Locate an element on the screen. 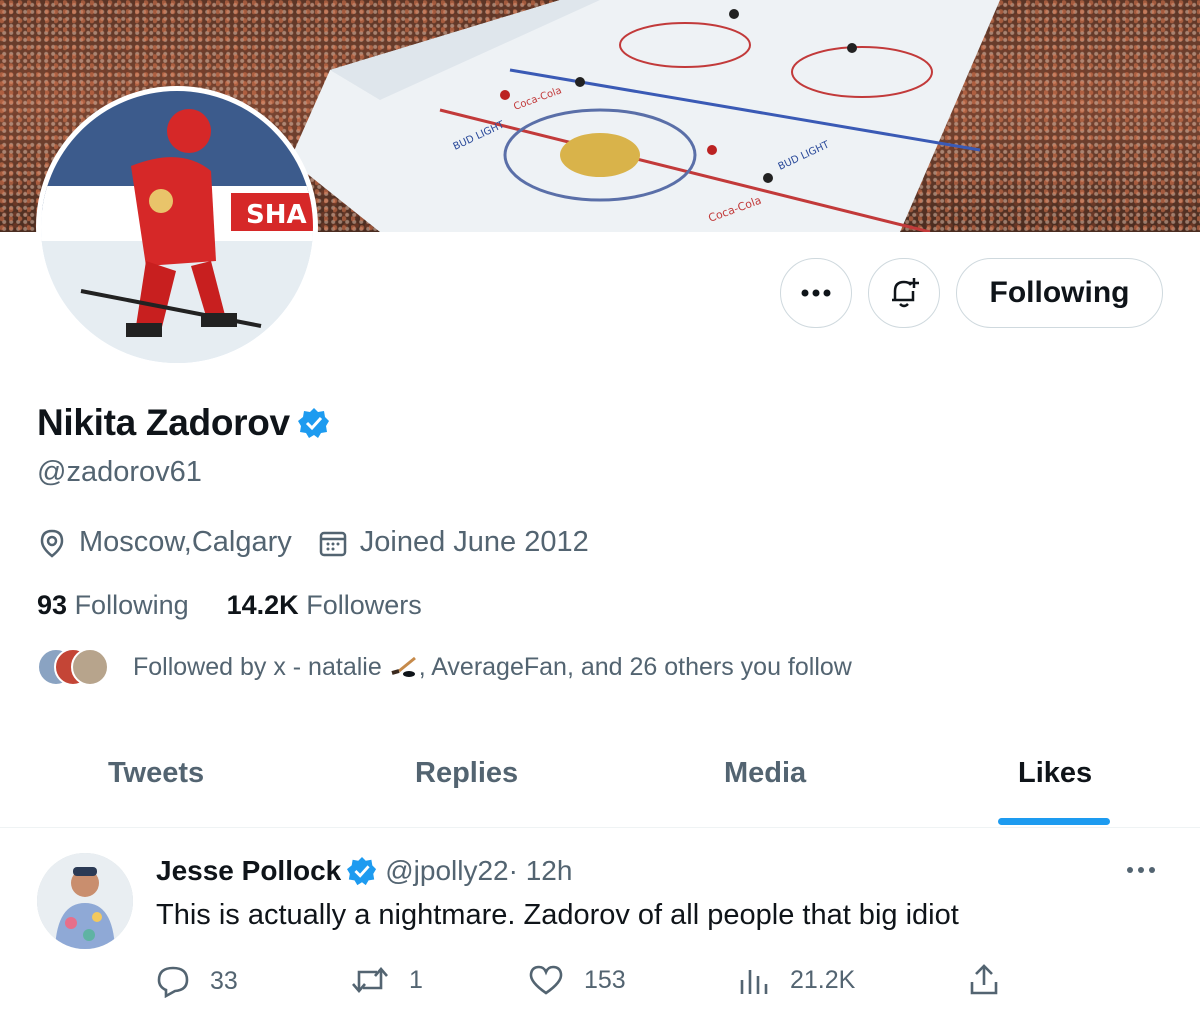 Image resolution: width=1200 pixels, height=1025 pixels. analytics-icon is located at coordinates (754, 982).